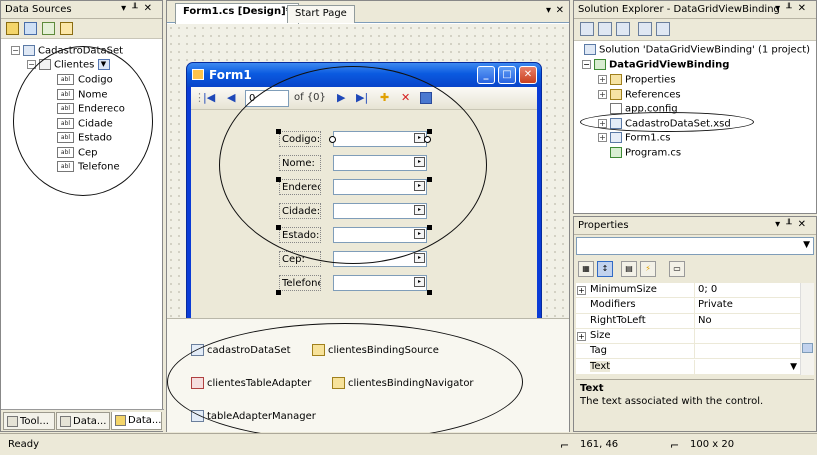  What do you see at coordinates (629, 269) in the screenshot?
I see `properties-view-icon: ▤` at bounding box center [629, 269].